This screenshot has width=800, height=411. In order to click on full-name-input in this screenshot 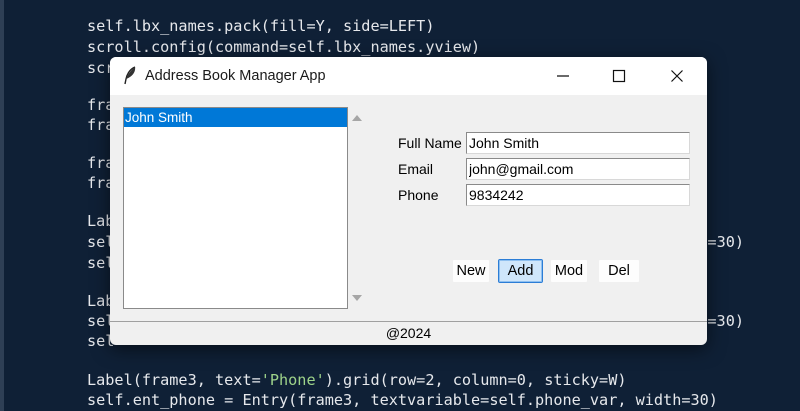, I will do `click(578, 143)`.